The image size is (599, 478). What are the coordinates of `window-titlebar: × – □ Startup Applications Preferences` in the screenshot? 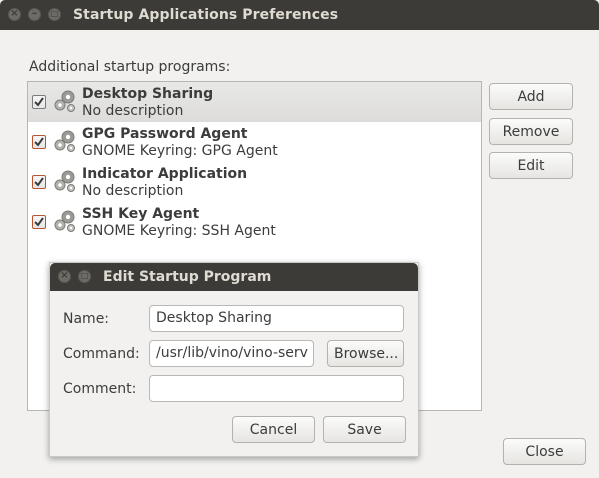 It's located at (299, 15).